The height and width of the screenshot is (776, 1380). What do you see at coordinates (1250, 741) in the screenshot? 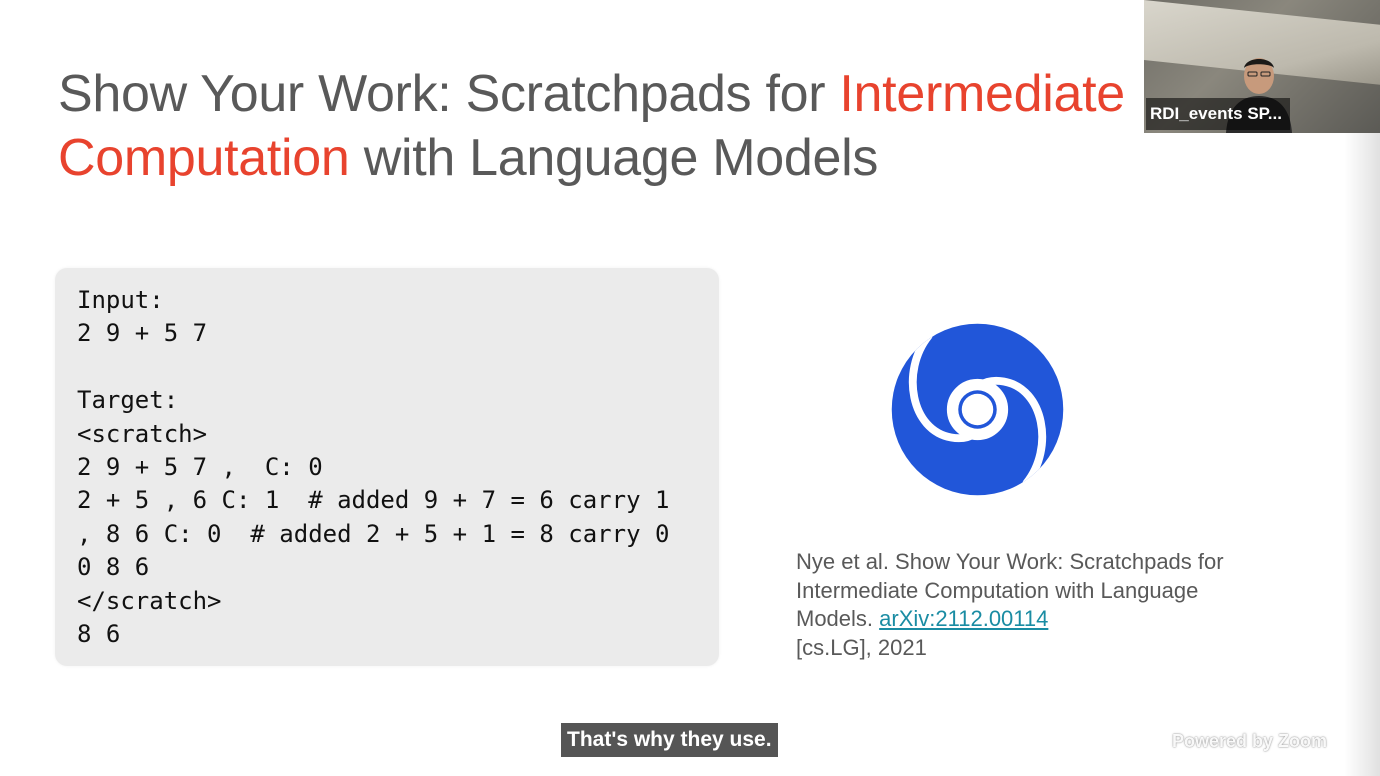
I see `zoom-watermark: Powered by Zoom` at bounding box center [1250, 741].